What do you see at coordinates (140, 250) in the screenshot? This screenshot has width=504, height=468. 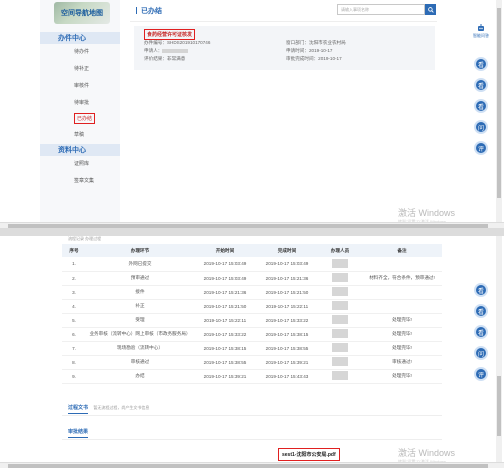 I see `header-step: 办理环节` at bounding box center [140, 250].